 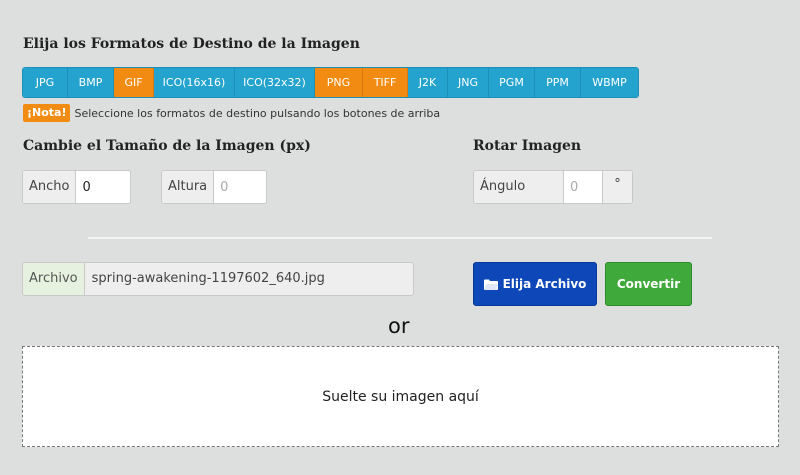 I want to click on format-button-pgm: PGM, so click(x=512, y=82).